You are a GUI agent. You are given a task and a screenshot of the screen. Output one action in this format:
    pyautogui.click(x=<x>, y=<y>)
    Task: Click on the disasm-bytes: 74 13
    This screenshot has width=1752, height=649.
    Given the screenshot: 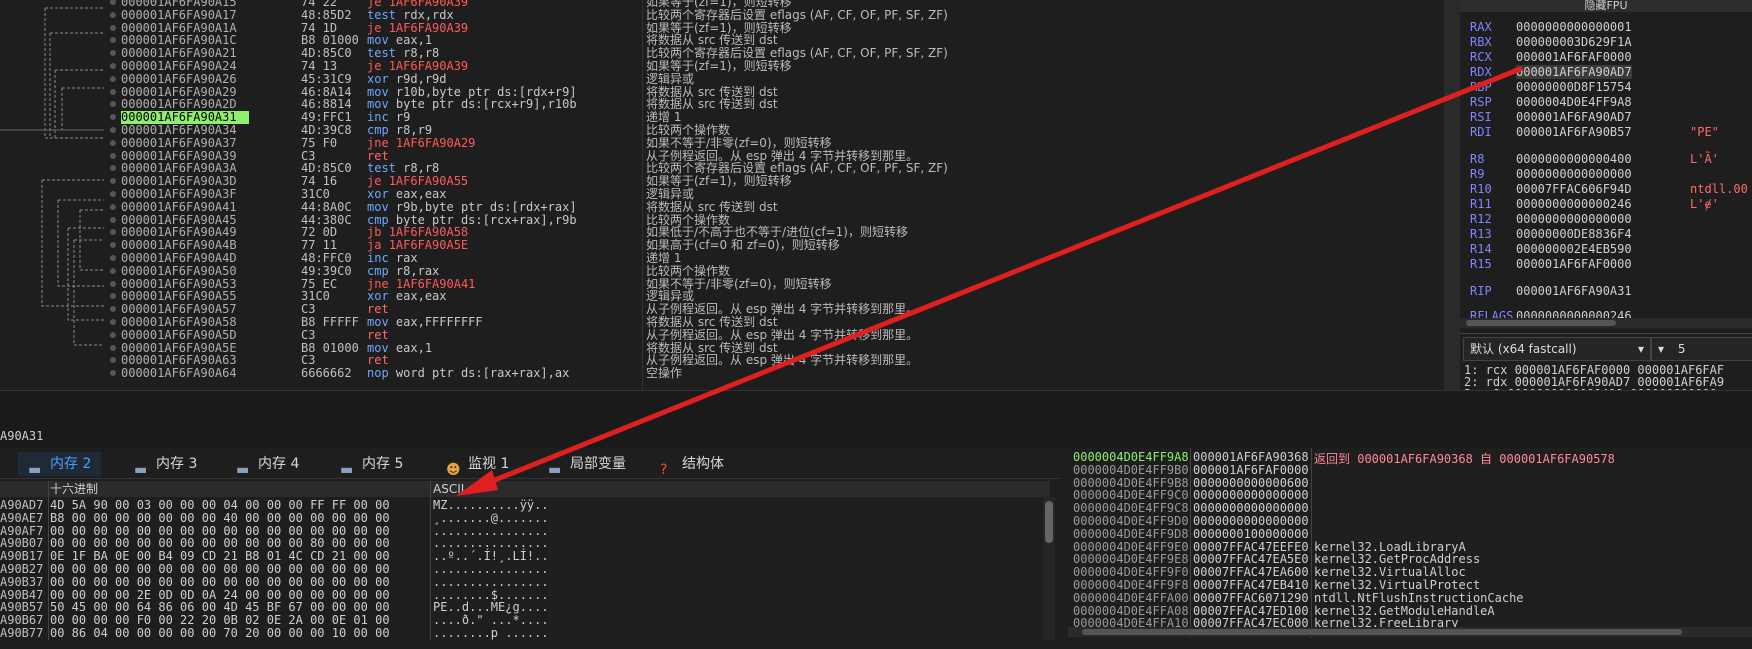 What is the action you would take?
    pyautogui.click(x=319, y=66)
    